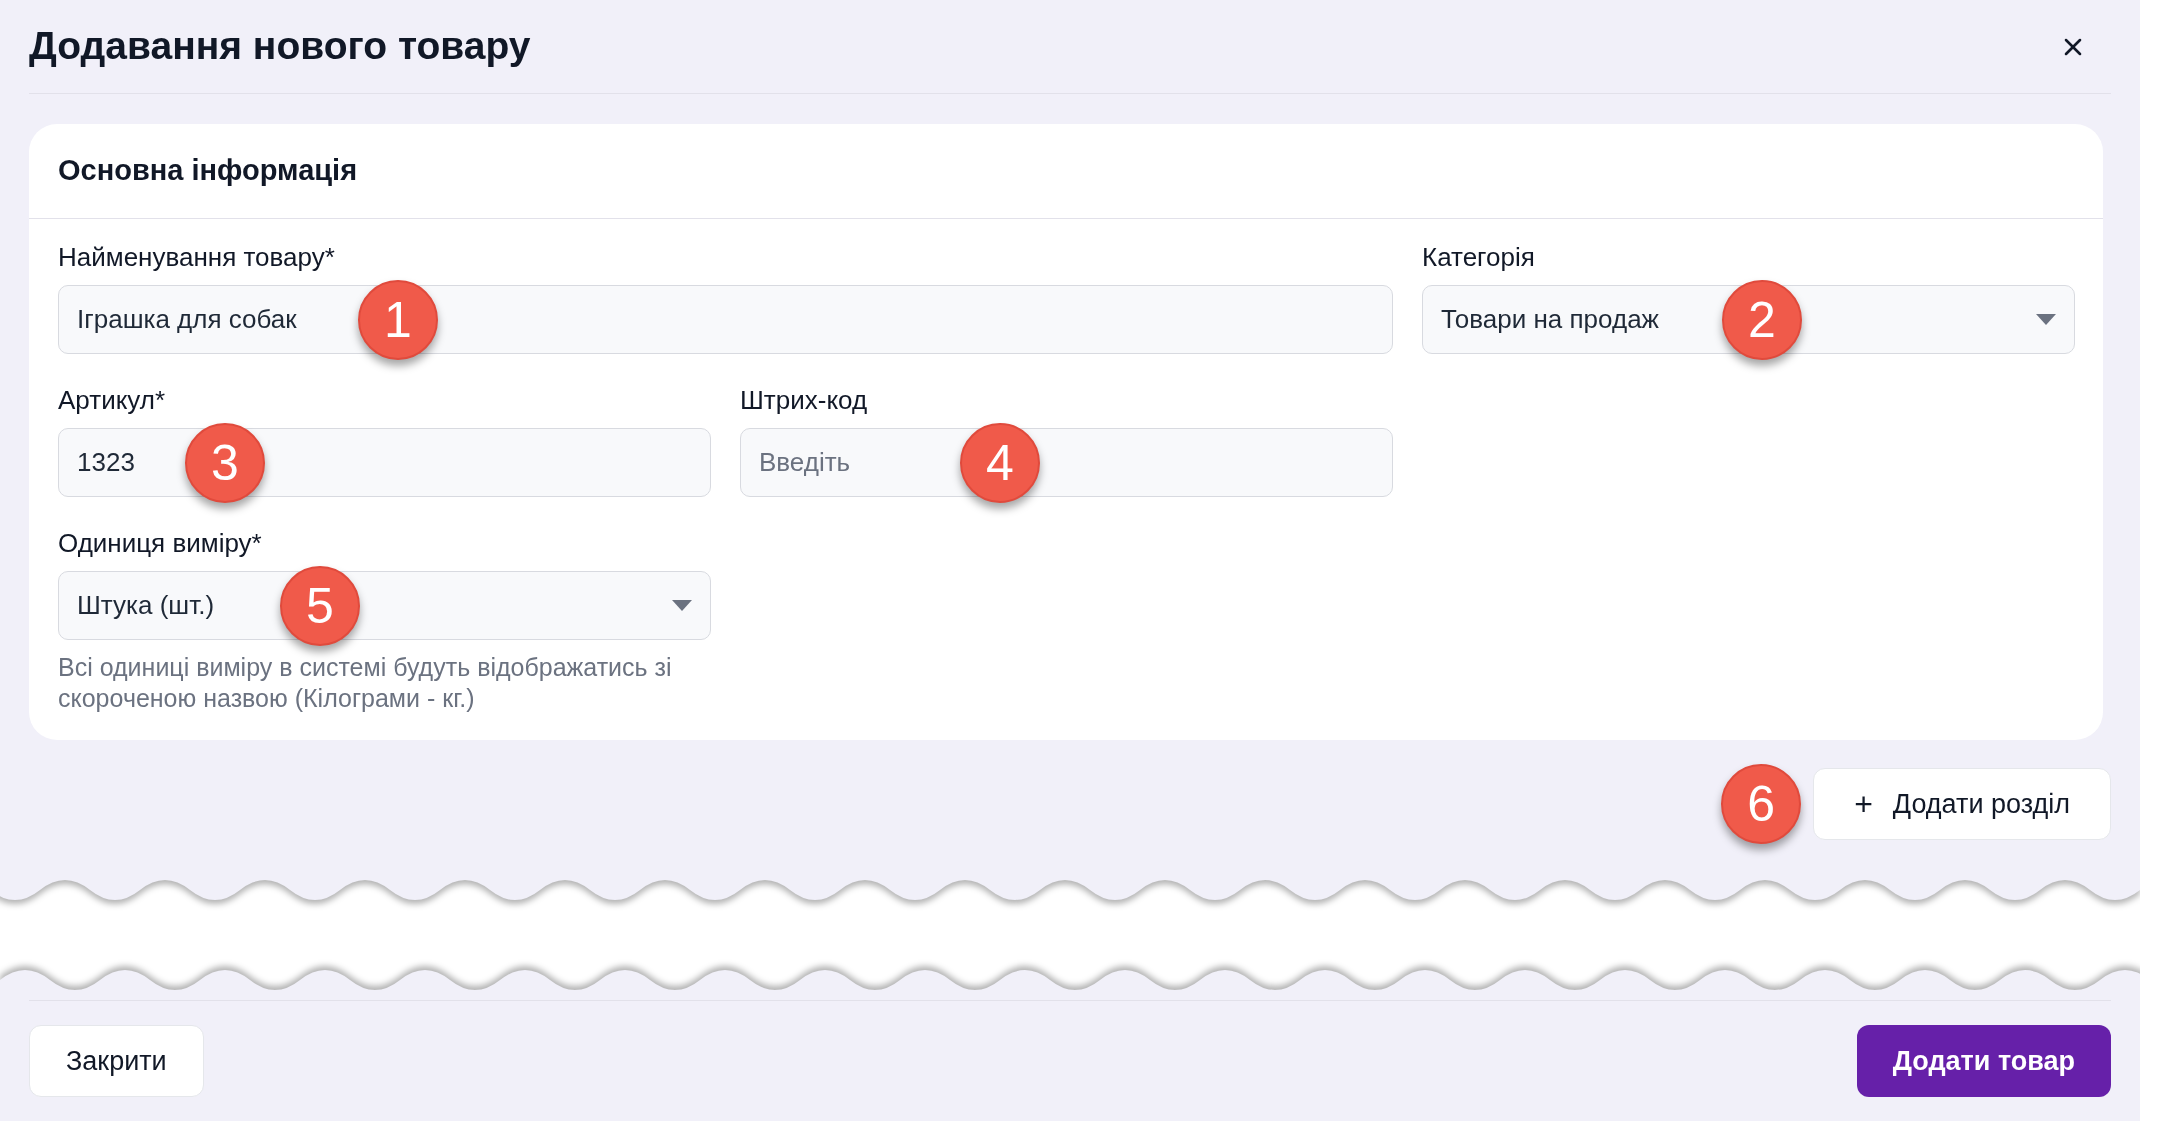  What do you see at coordinates (160, 543) in the screenshot?
I see `field-label: Одиниця виміру*` at bounding box center [160, 543].